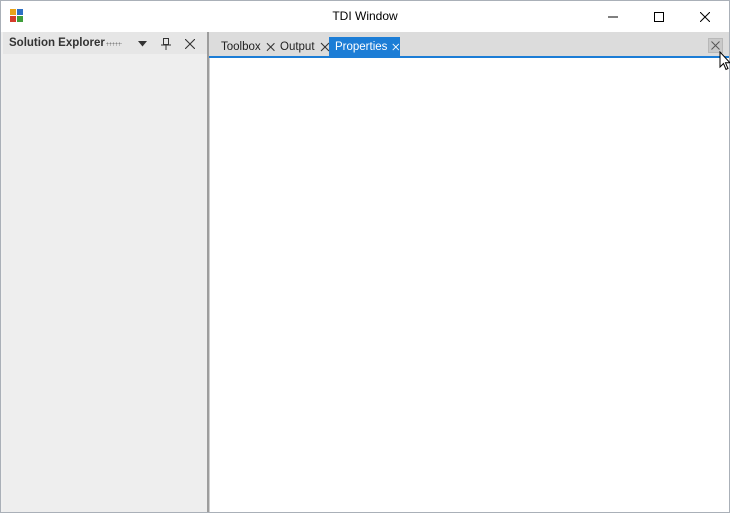  I want to click on maximize-button, so click(659, 16).